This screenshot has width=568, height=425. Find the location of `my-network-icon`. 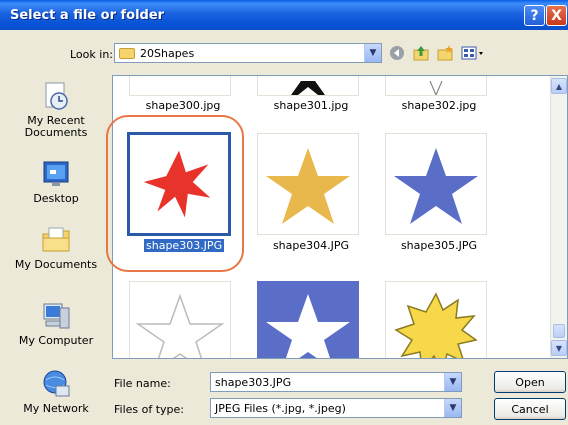

my-network-icon is located at coordinates (56, 384).